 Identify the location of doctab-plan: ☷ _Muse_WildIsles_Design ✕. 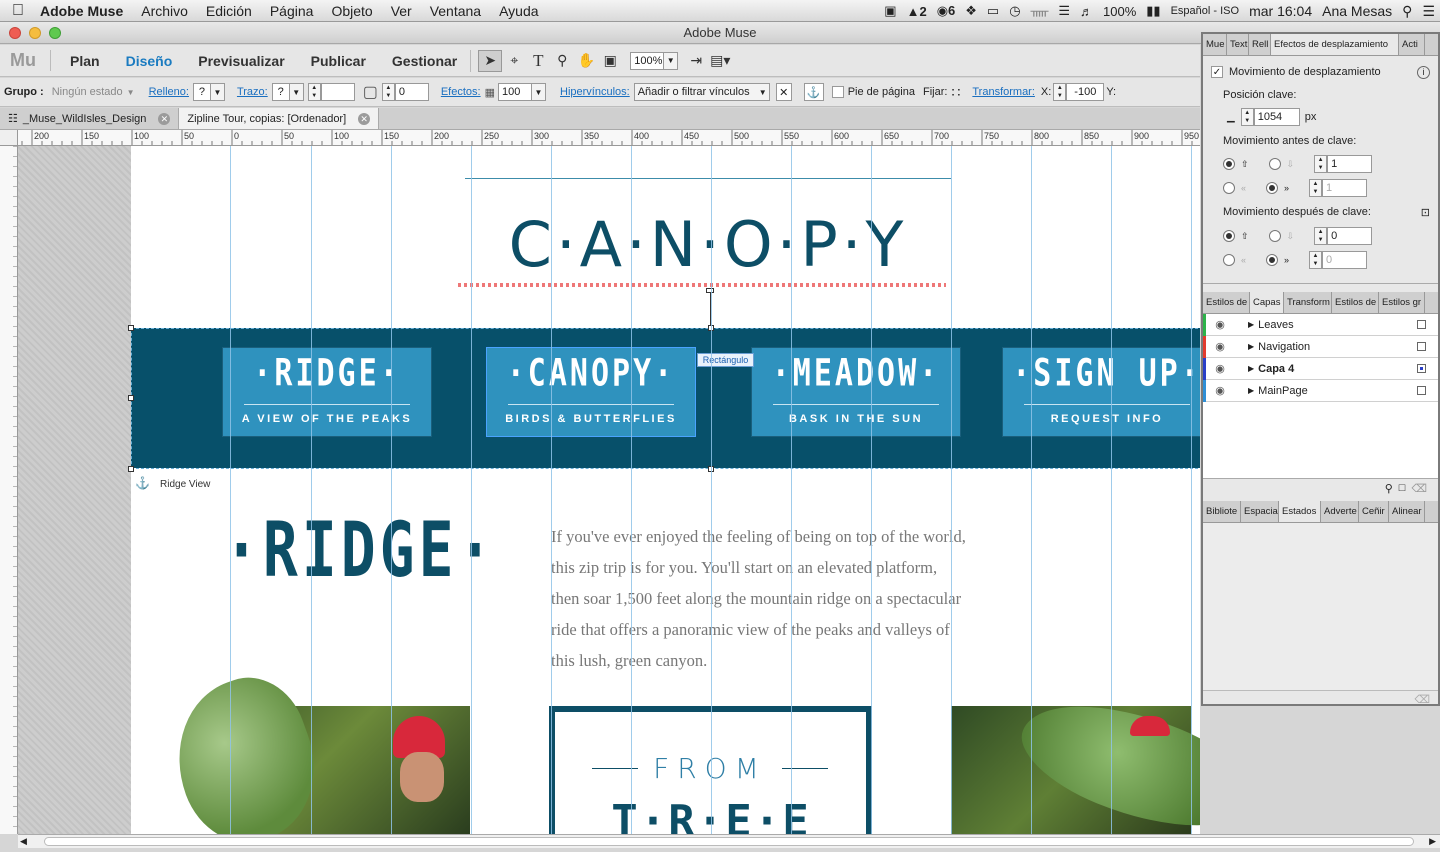
(90, 118).